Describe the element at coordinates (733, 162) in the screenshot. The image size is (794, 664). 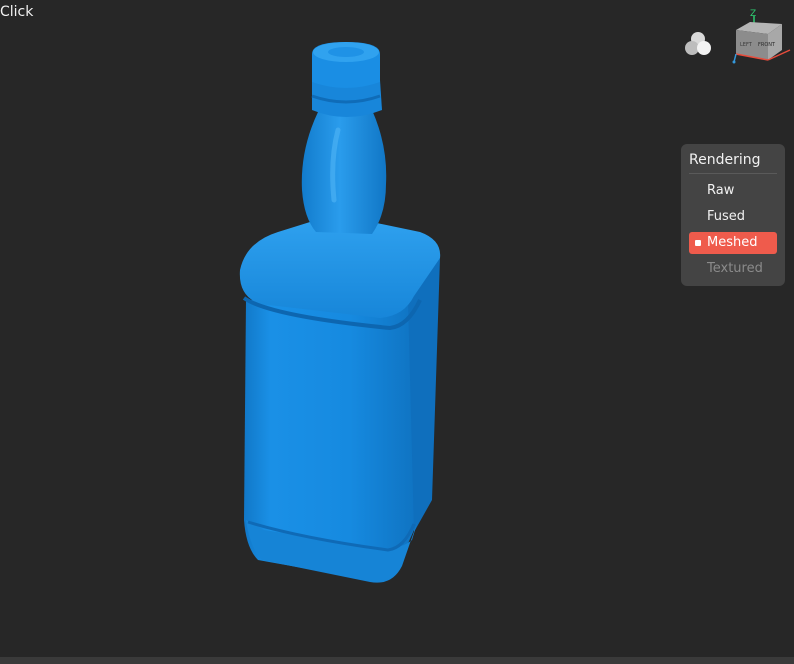
I see `rendering-panel-title: Rendering` at that location.